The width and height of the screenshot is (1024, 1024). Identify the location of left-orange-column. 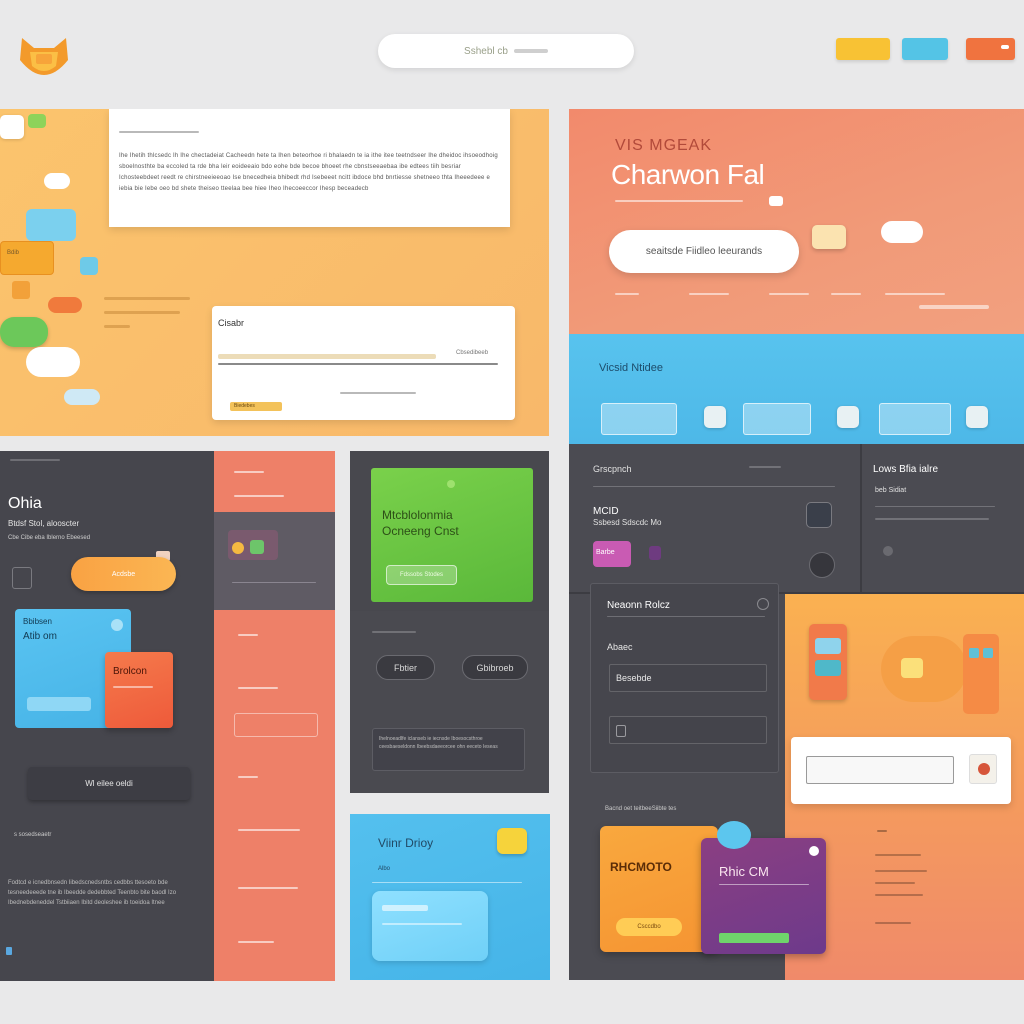
(274, 716).